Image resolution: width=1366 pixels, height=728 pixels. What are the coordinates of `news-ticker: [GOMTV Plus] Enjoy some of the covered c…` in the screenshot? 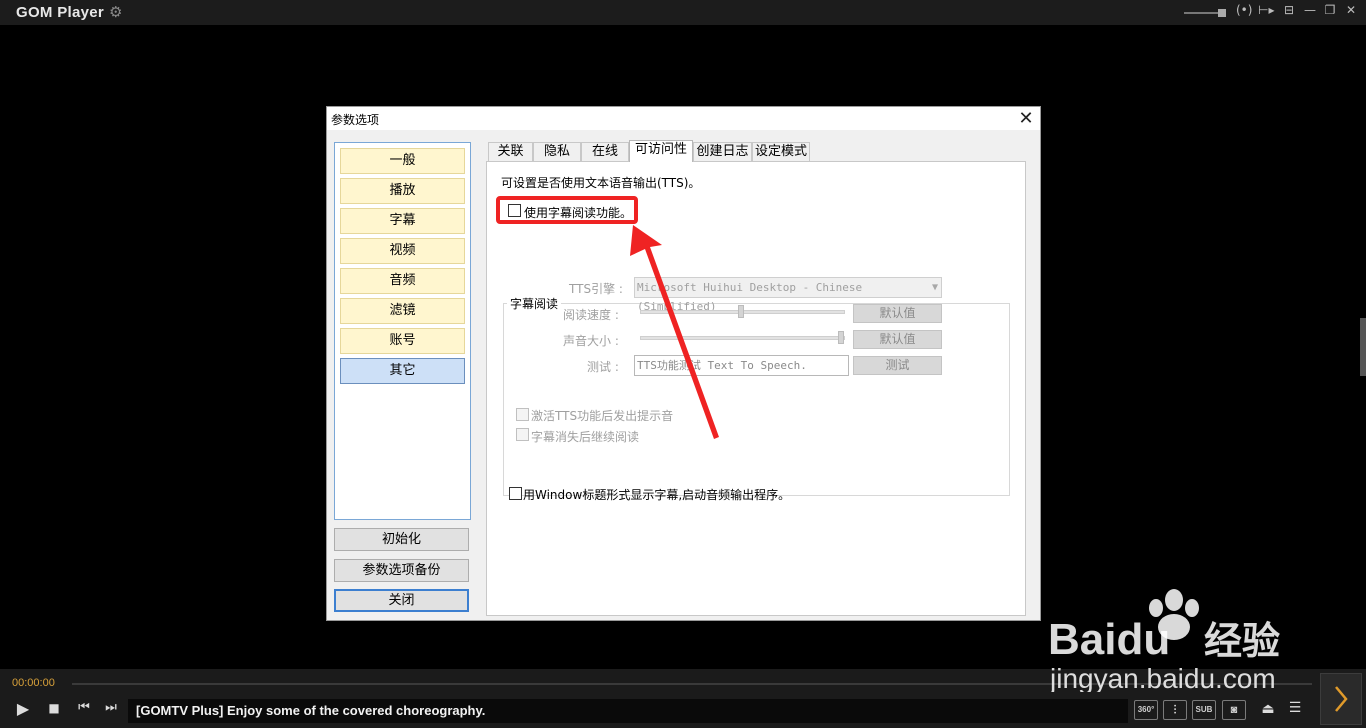 It's located at (628, 711).